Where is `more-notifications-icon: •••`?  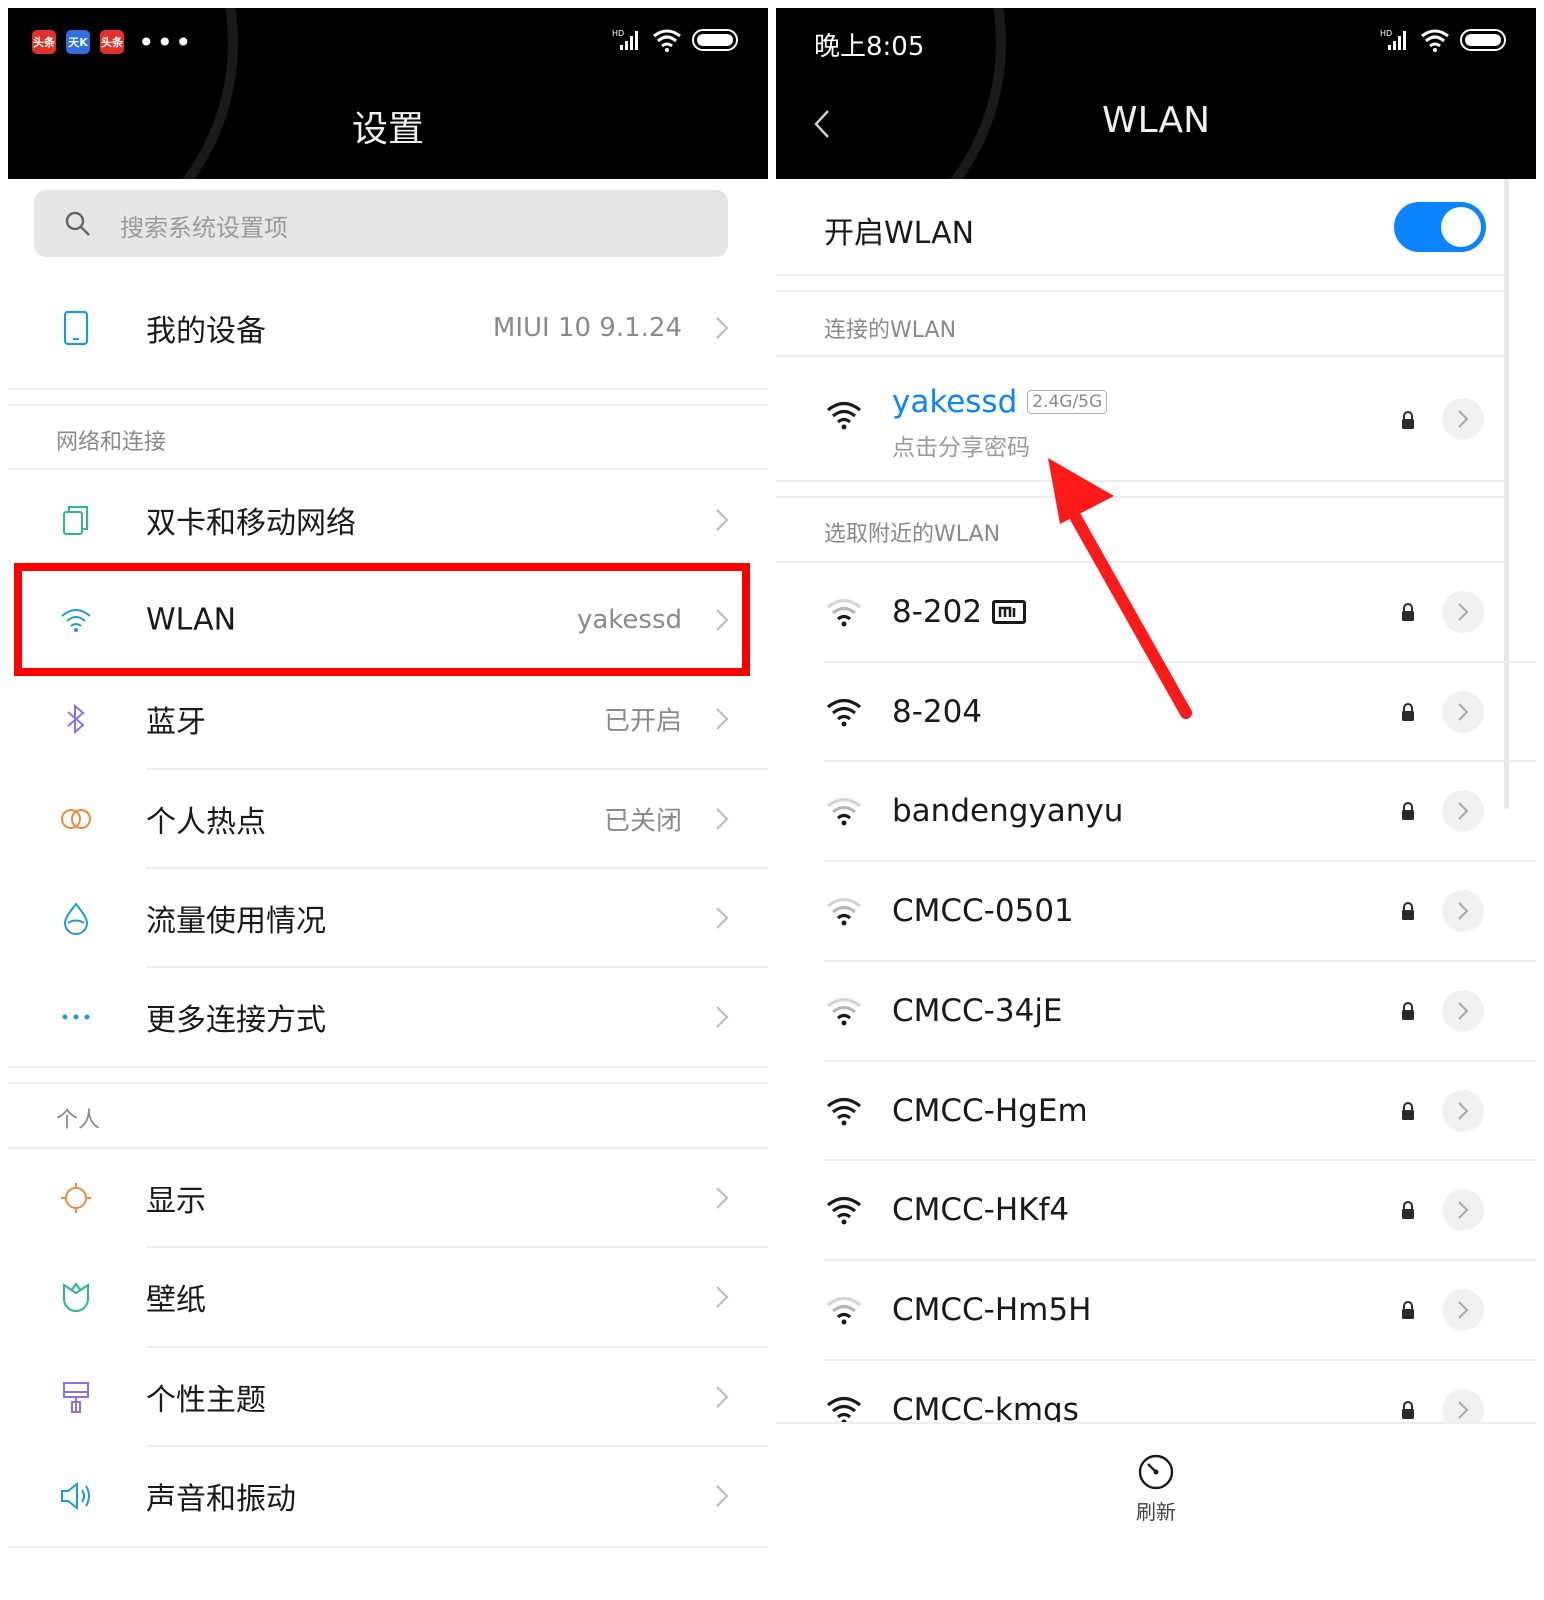
more-notifications-icon: ••• is located at coordinates (166, 42).